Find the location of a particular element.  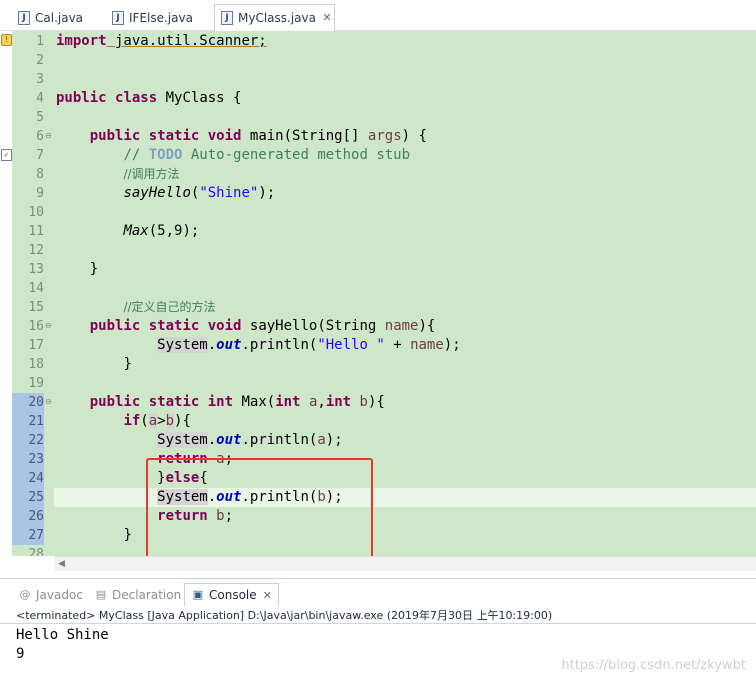

tab-console: ▣ Console ✕ is located at coordinates (231, 594).